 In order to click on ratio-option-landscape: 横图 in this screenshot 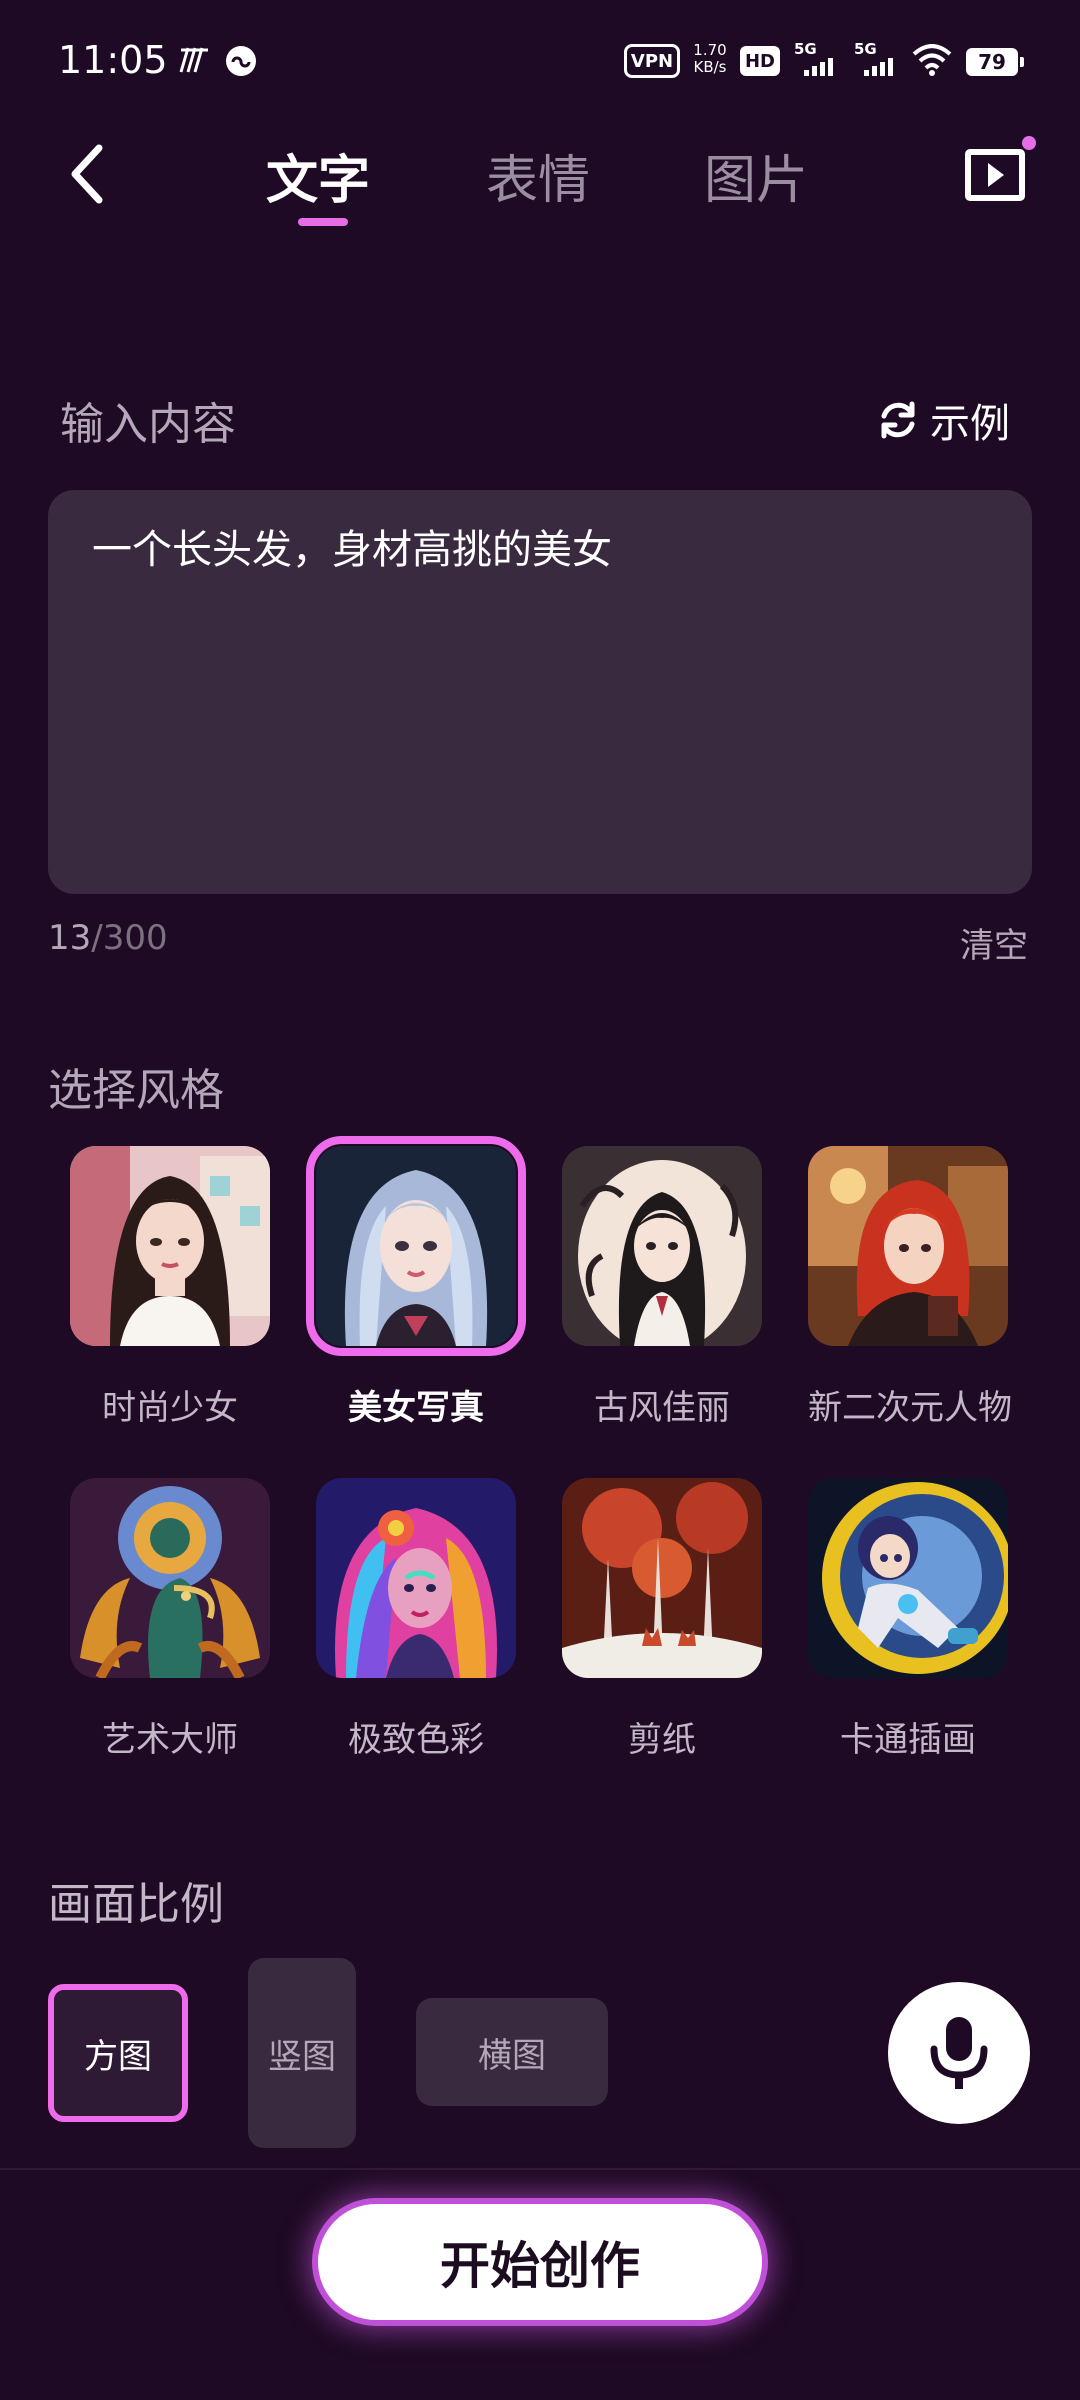, I will do `click(512, 2052)`.